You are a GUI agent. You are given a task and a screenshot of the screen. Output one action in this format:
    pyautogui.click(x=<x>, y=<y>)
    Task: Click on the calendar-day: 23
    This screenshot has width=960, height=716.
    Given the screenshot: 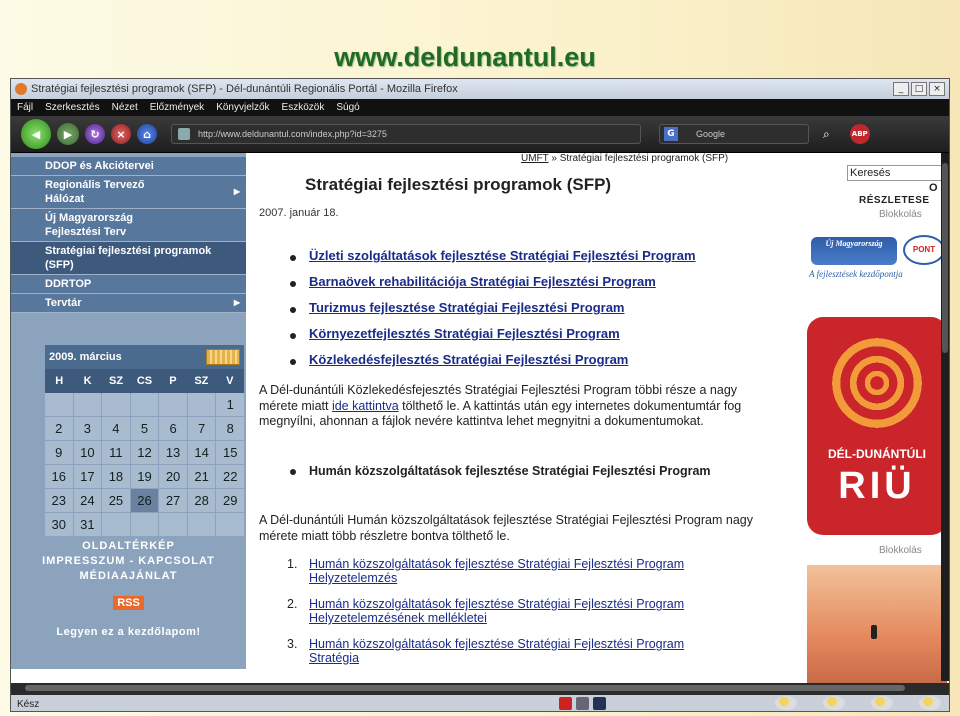 What is the action you would take?
    pyautogui.click(x=59, y=500)
    